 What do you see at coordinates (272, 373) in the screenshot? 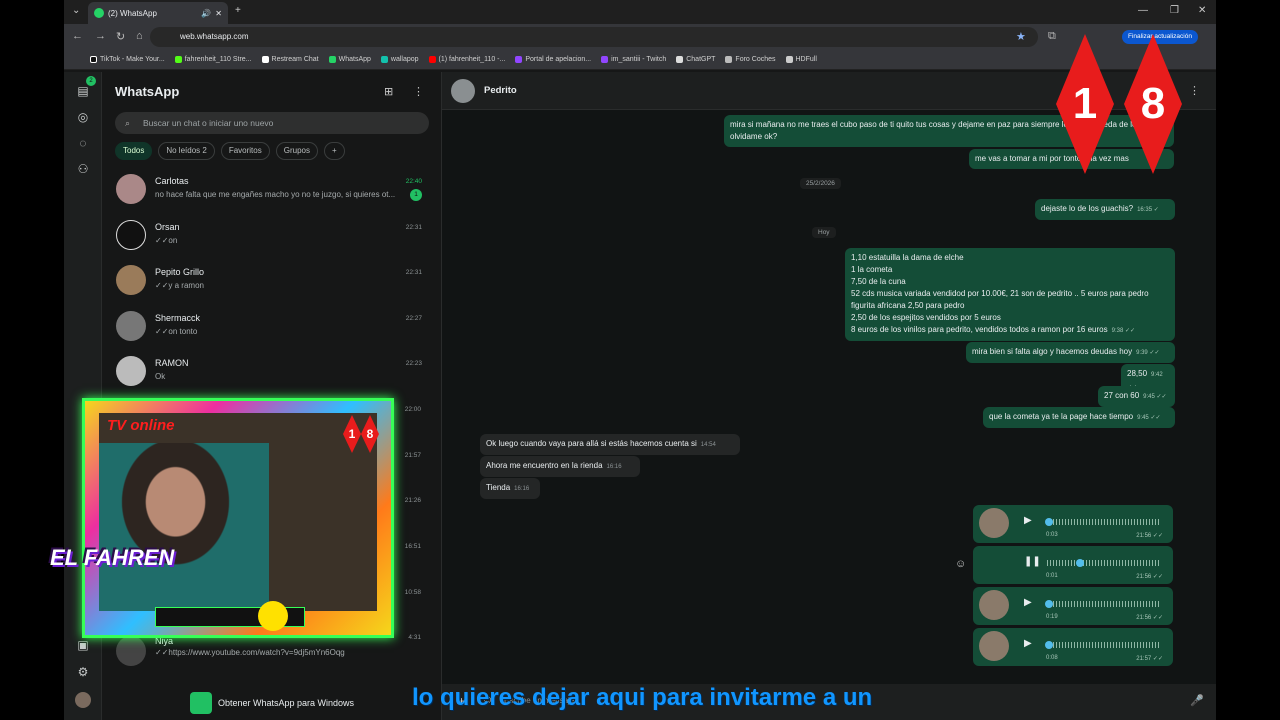
I see `chat-item: RAMON Ok 22:23` at bounding box center [272, 373].